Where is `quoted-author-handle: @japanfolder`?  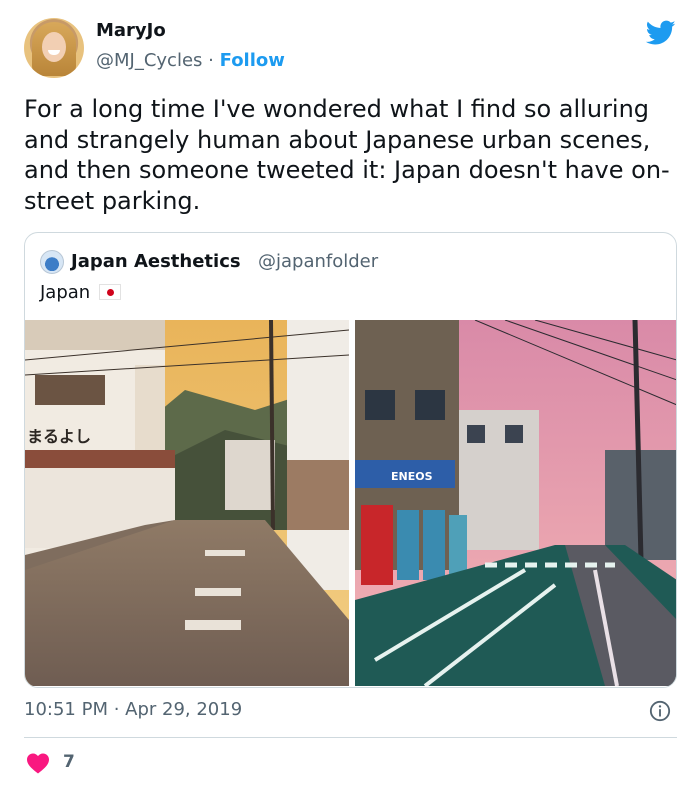
quoted-author-handle: @japanfolder is located at coordinates (318, 261).